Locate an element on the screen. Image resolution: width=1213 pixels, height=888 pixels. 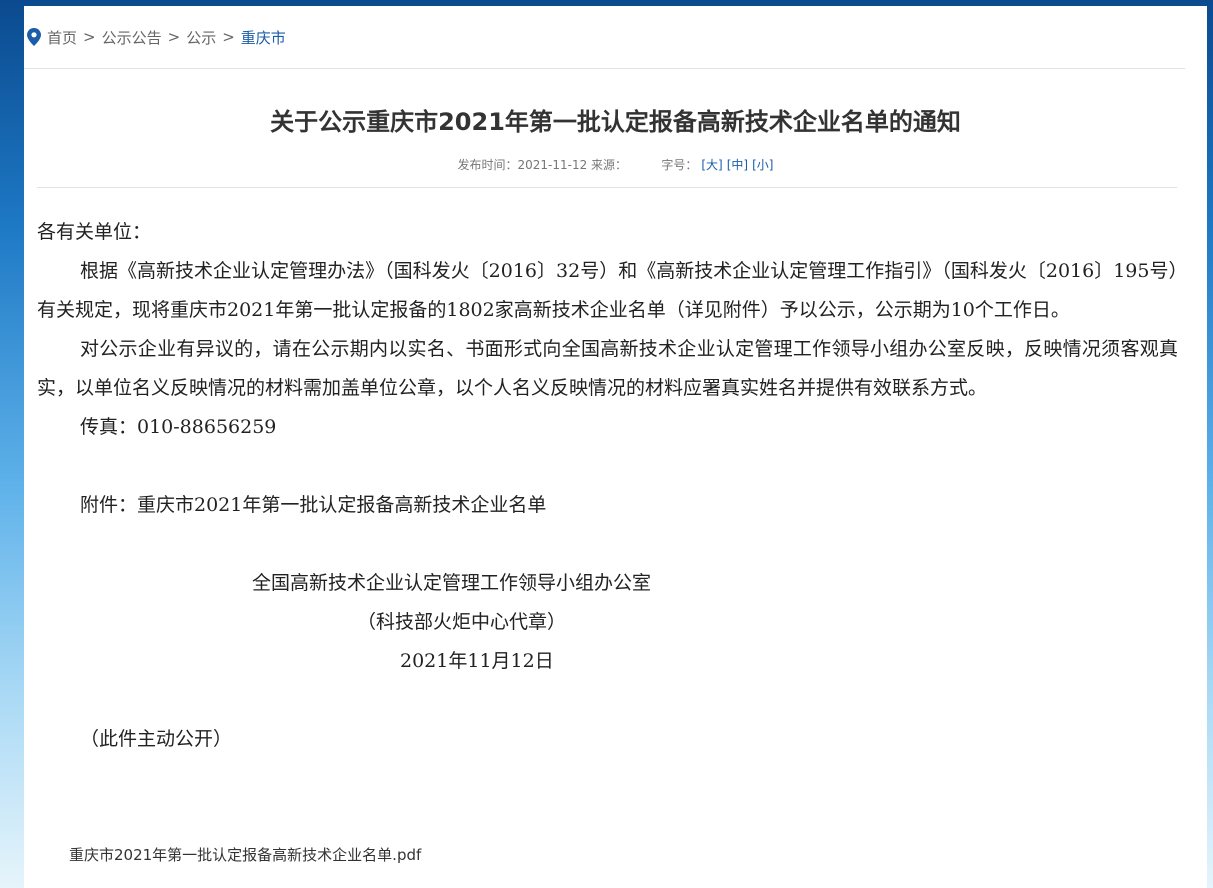
breadcrumb-announcements: 公示公告 is located at coordinates (132, 37).